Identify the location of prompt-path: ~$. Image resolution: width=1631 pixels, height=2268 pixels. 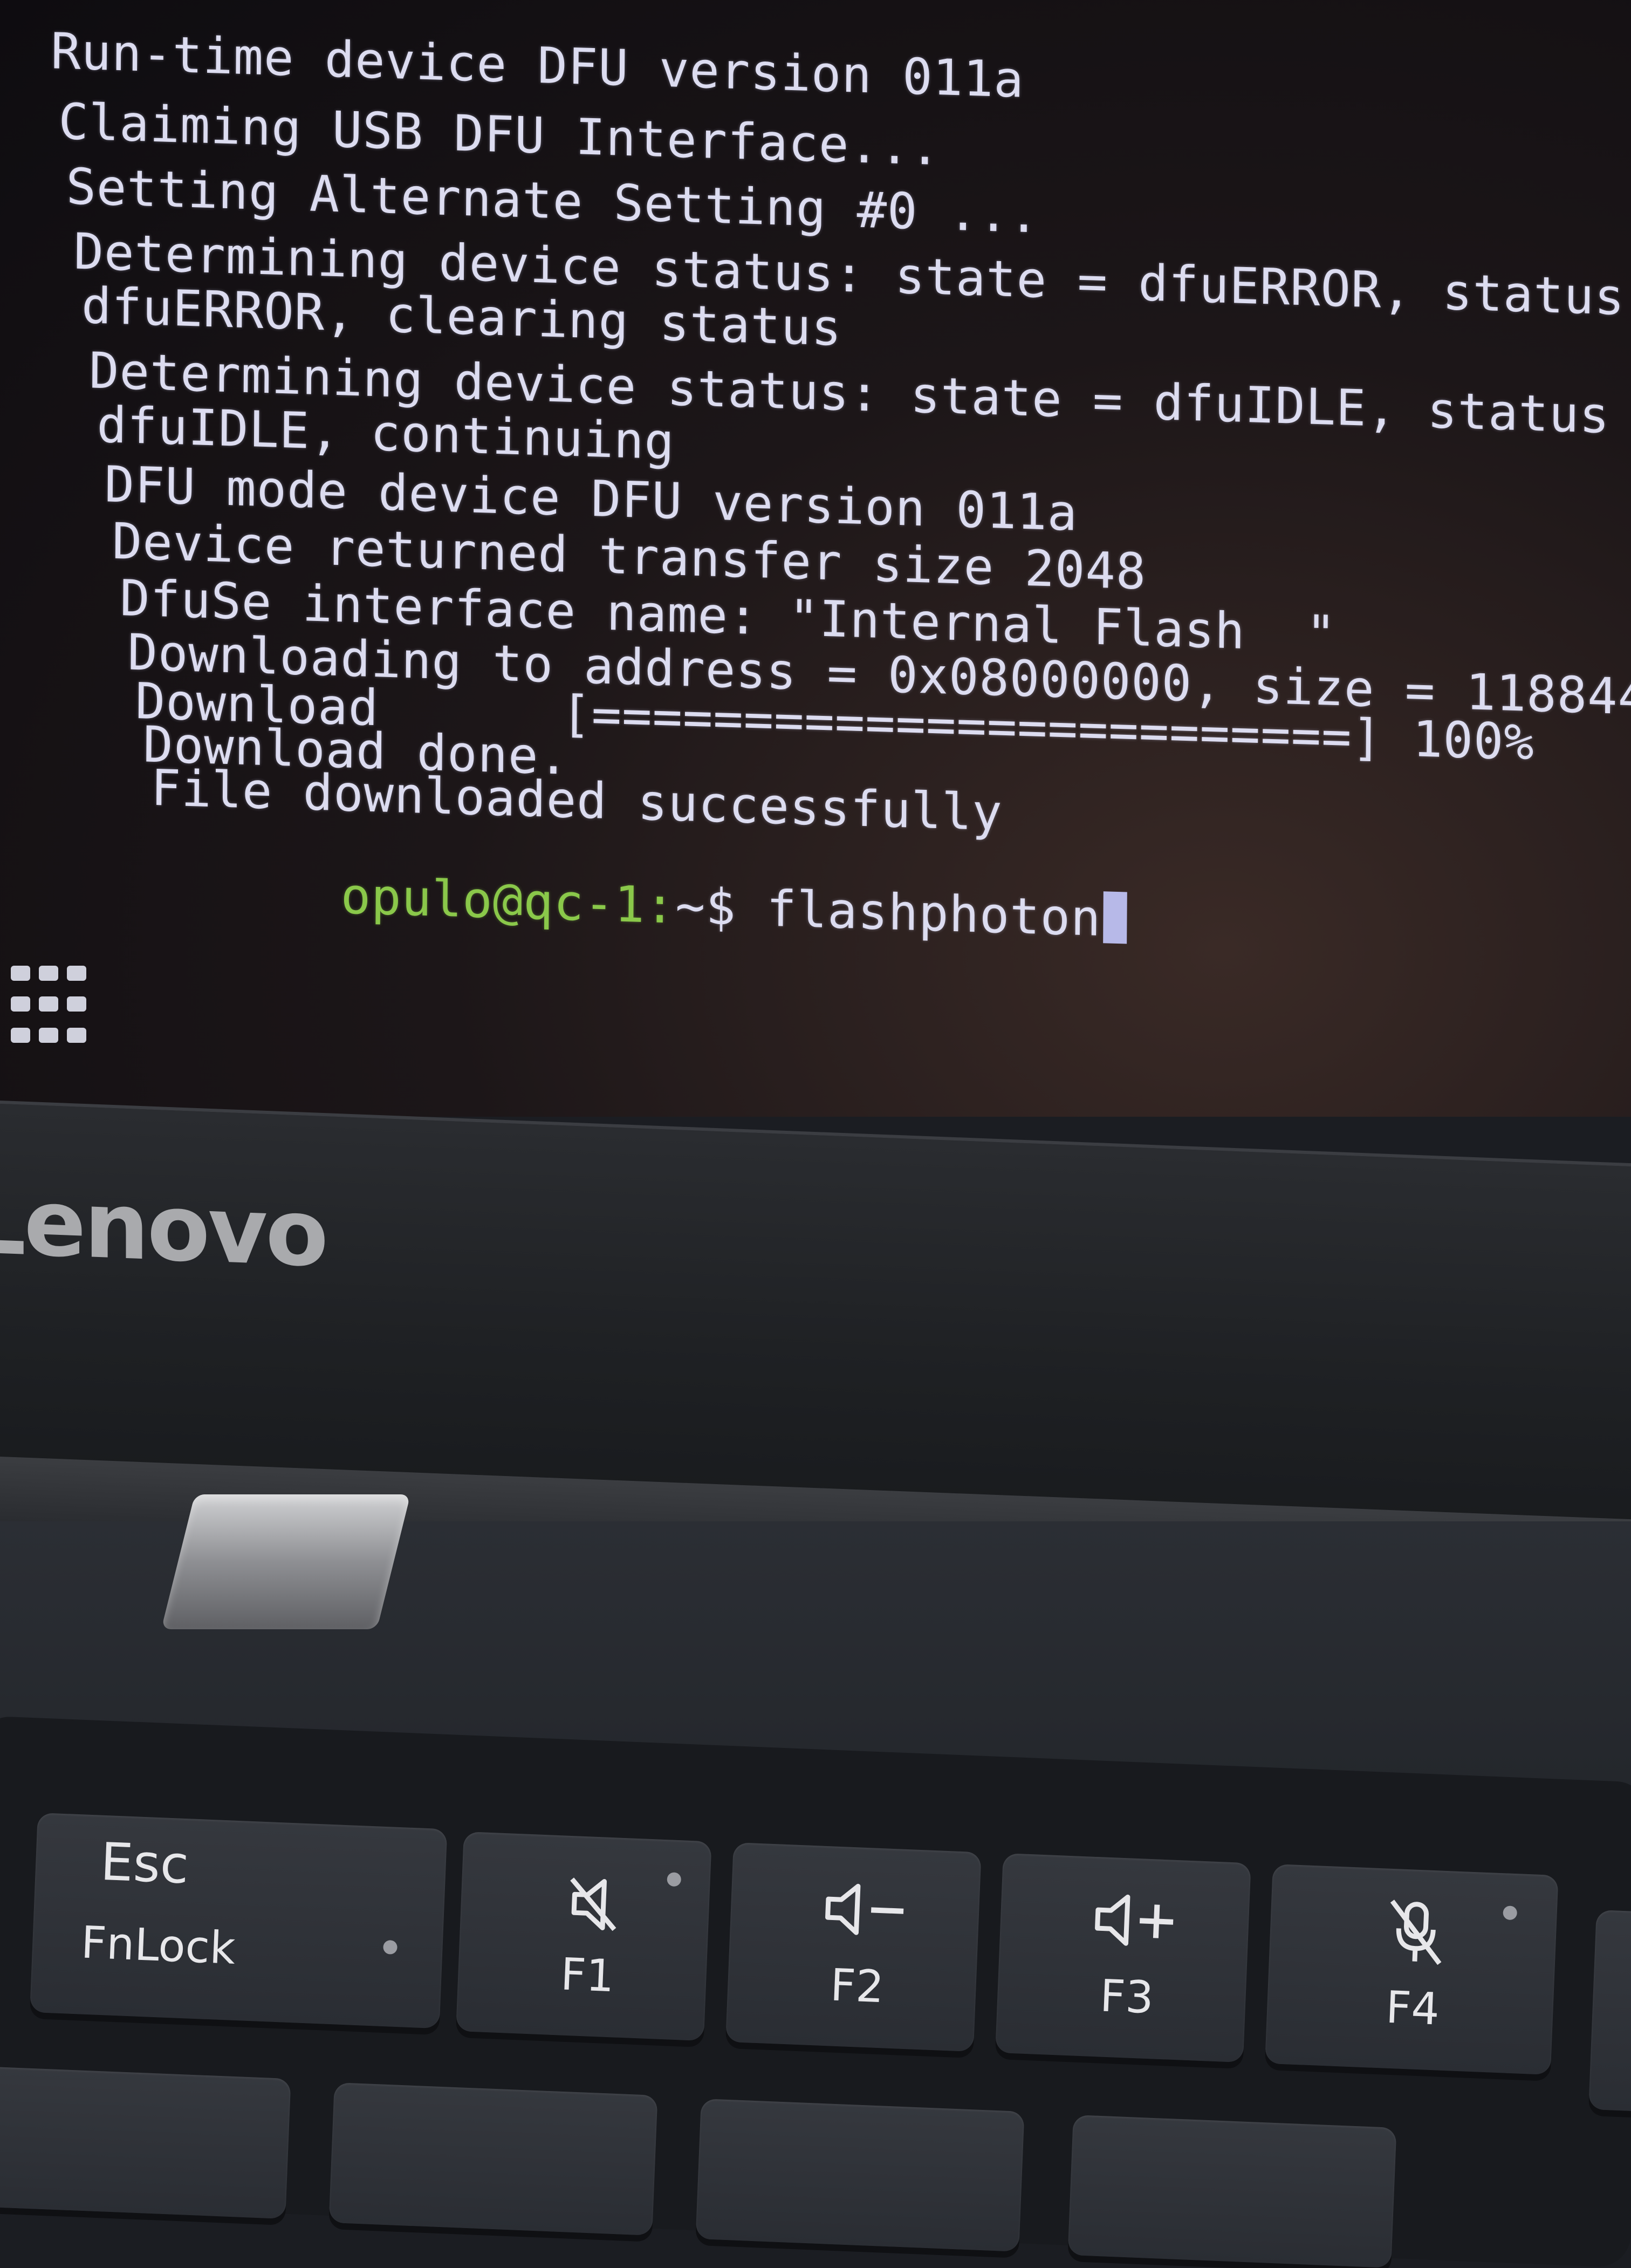
(706, 907).